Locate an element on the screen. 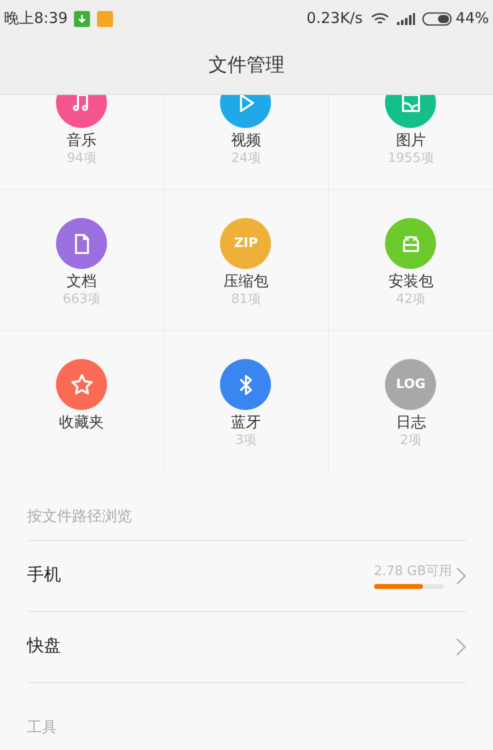 This screenshot has height=750, width=493. free-space-text: 2.78 GB可用 is located at coordinates (413, 572).